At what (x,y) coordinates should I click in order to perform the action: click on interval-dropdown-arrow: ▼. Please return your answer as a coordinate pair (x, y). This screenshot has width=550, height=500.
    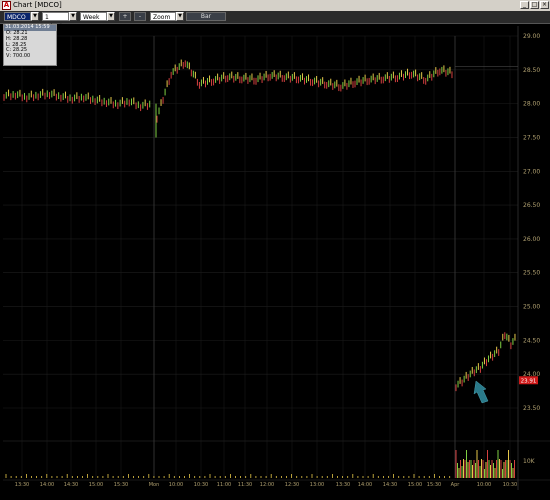
    Looking at the image, I should click on (73, 16).